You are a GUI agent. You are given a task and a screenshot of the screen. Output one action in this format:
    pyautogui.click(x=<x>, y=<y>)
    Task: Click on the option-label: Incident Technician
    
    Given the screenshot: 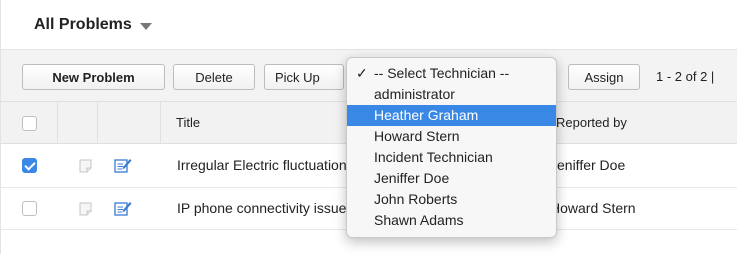 What is the action you would take?
    pyautogui.click(x=433, y=157)
    